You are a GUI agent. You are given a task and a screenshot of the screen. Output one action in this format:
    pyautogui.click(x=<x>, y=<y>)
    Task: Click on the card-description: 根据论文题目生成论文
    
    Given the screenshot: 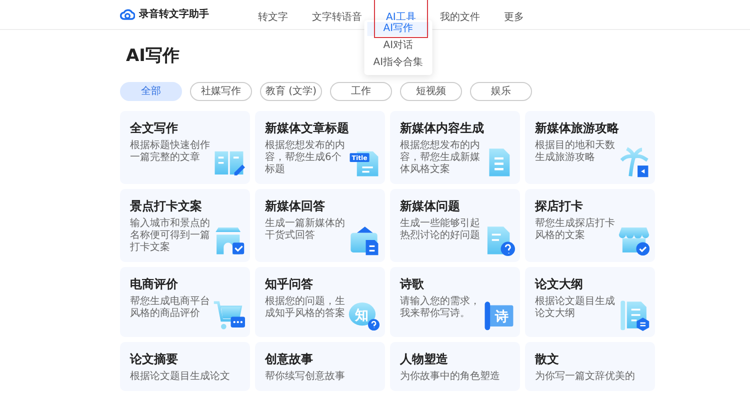 What is the action you would take?
    pyautogui.click(x=180, y=376)
    